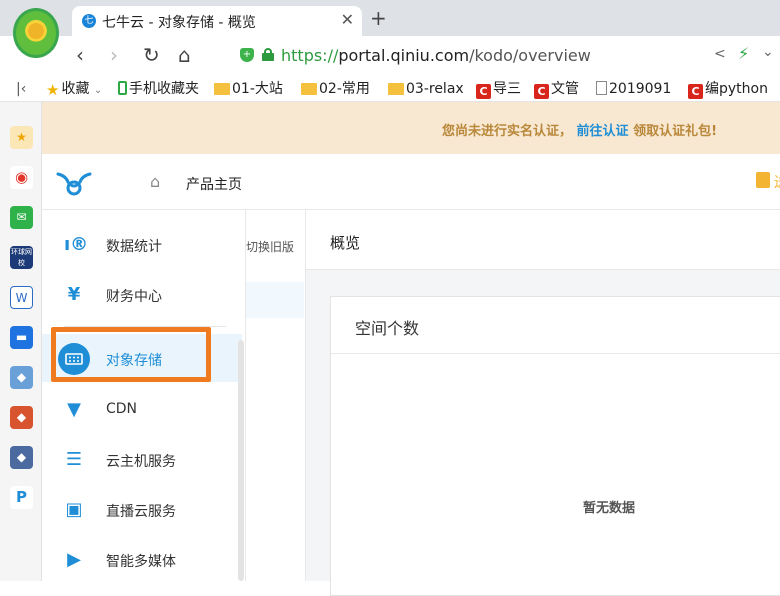 This screenshot has width=780, height=596. I want to click on qiniu-logo-icon, so click(74, 183).